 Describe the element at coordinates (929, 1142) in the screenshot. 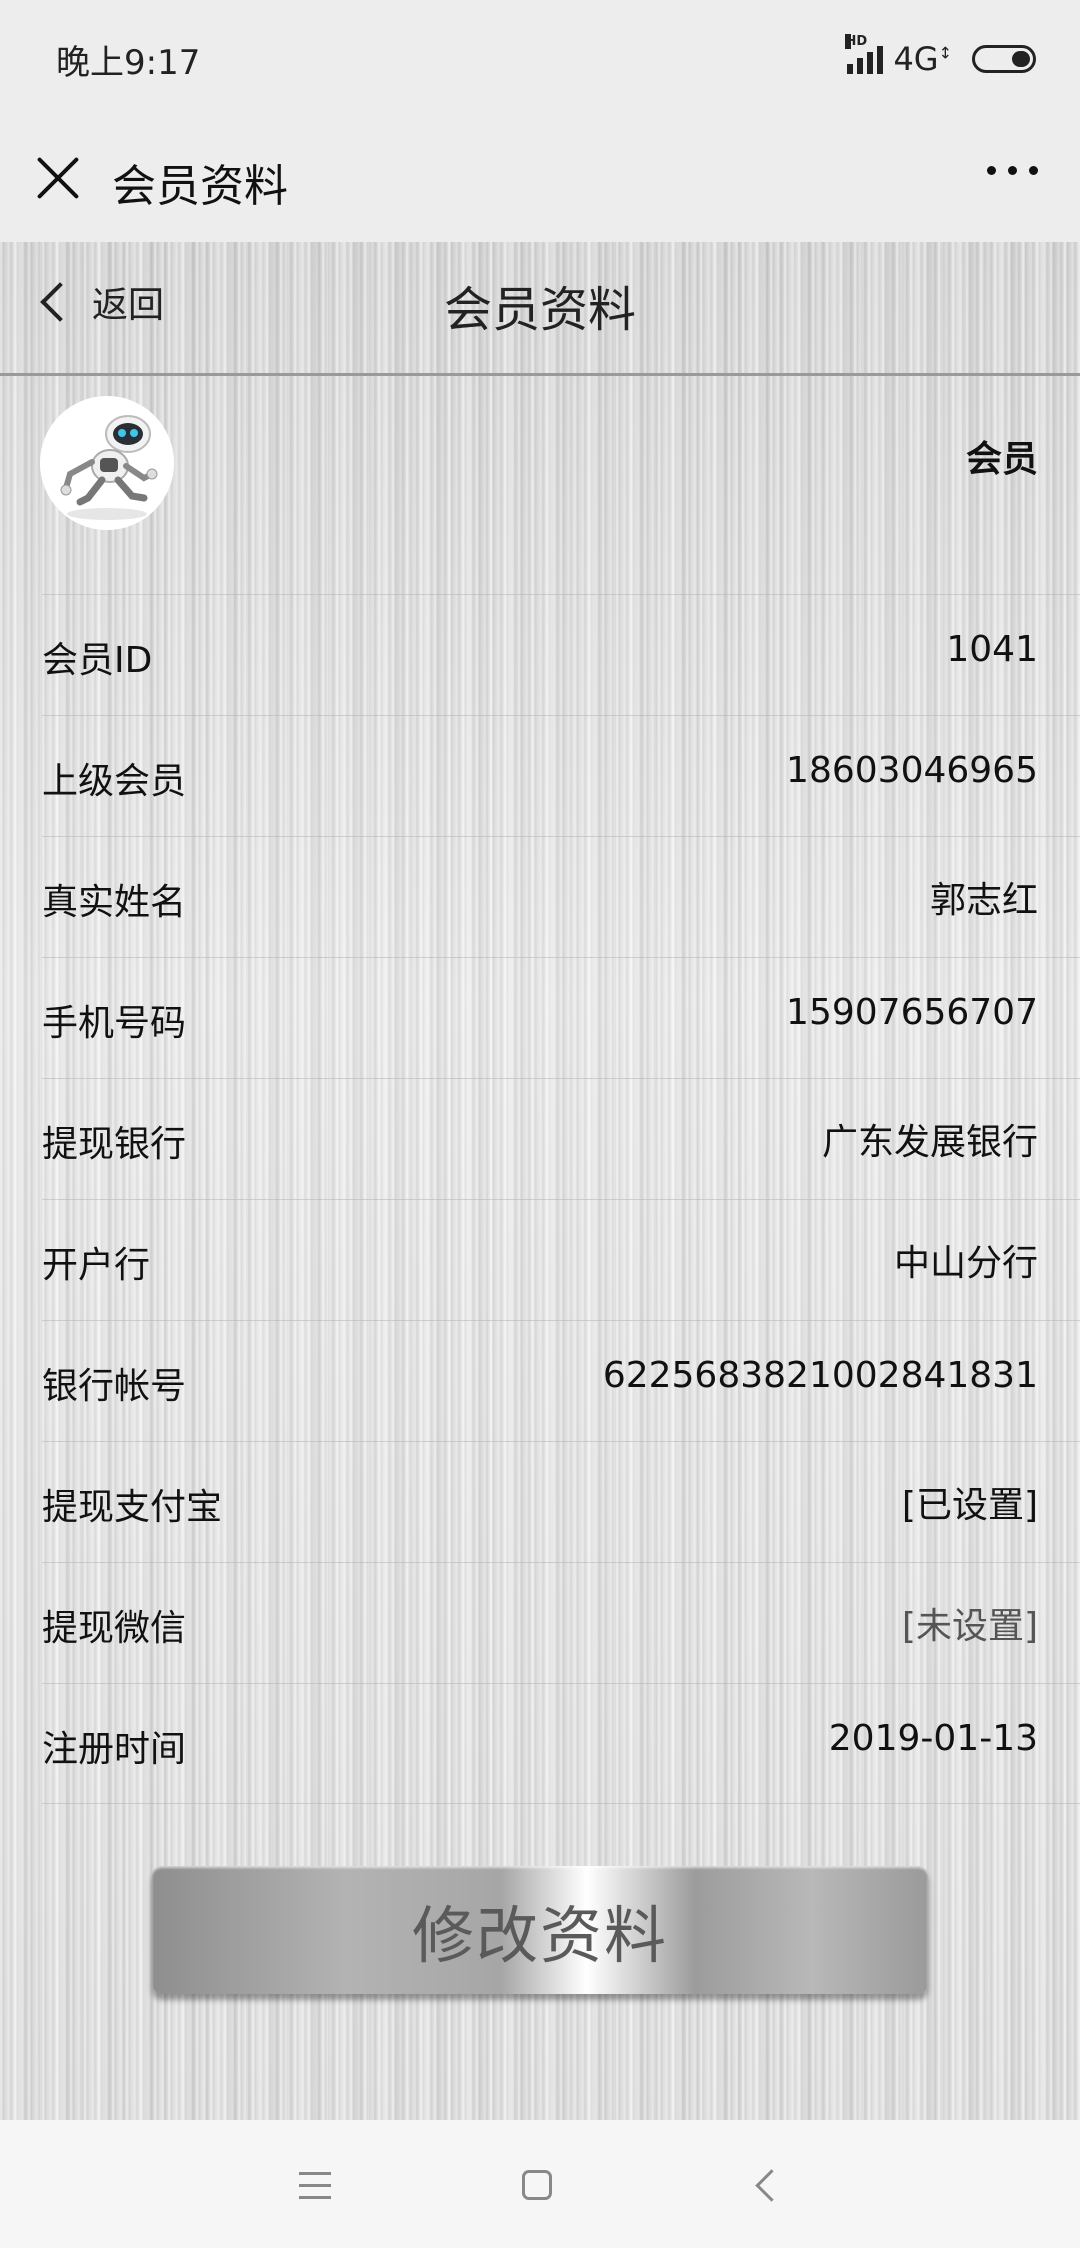

I see `info-value: 广东发展银行` at that location.